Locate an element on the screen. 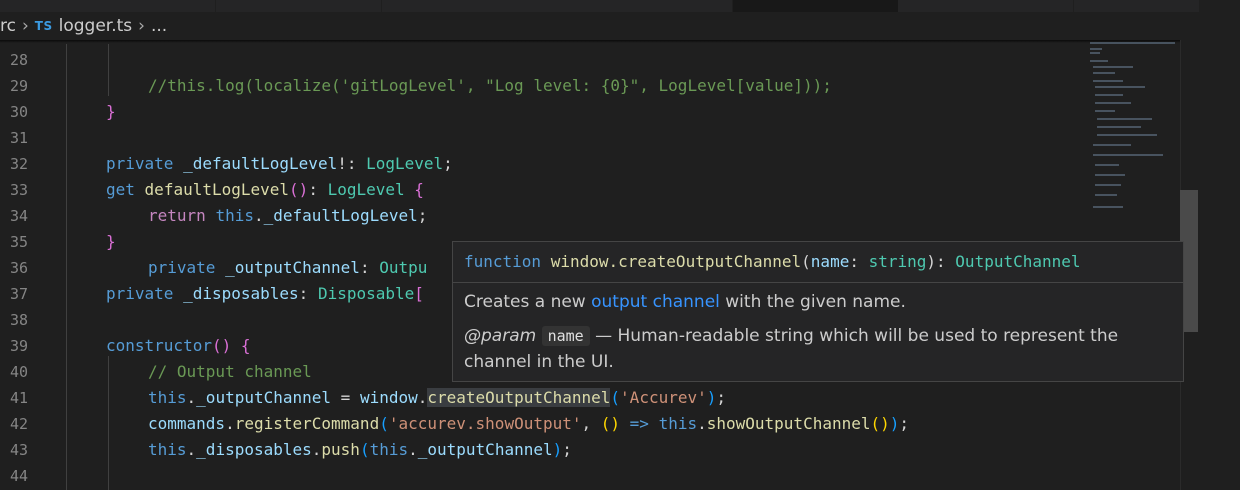  code-line-35: } is located at coordinates (111, 241).